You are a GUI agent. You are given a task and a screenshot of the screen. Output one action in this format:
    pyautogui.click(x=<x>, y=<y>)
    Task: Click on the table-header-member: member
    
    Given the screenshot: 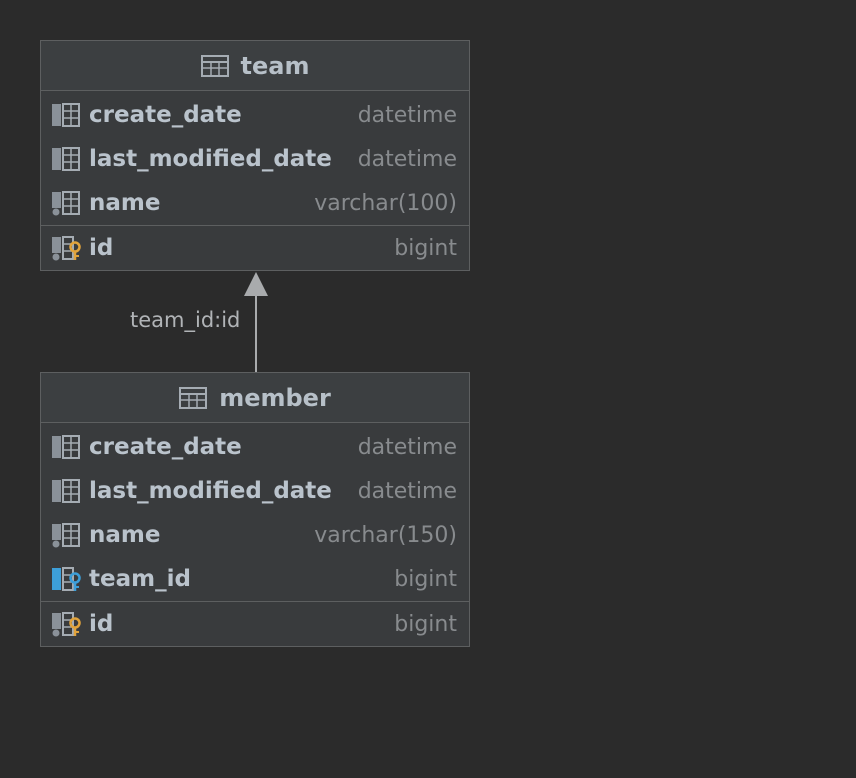 What is the action you would take?
    pyautogui.click(x=255, y=398)
    